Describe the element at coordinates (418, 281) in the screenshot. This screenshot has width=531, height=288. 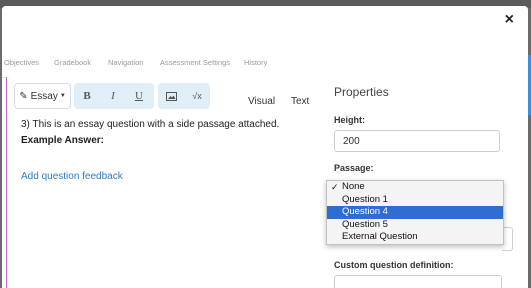
I see `custom-definition-input` at that location.